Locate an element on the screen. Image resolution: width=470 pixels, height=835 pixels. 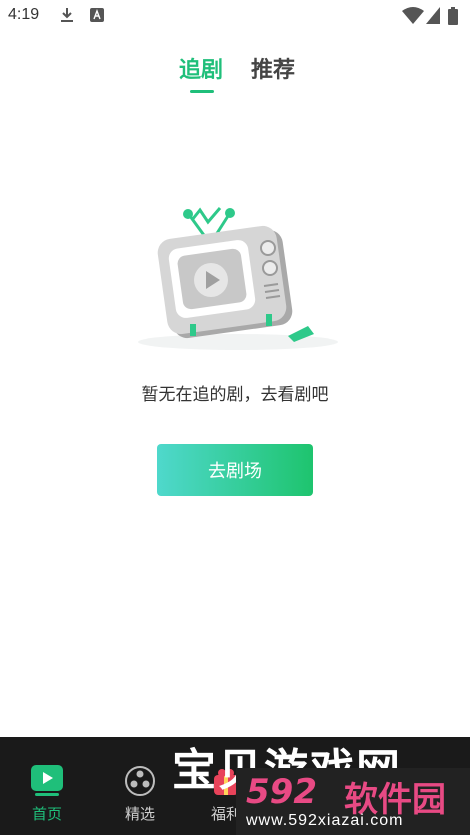
tab-recommend: 推荐 is located at coordinates (273, 68).